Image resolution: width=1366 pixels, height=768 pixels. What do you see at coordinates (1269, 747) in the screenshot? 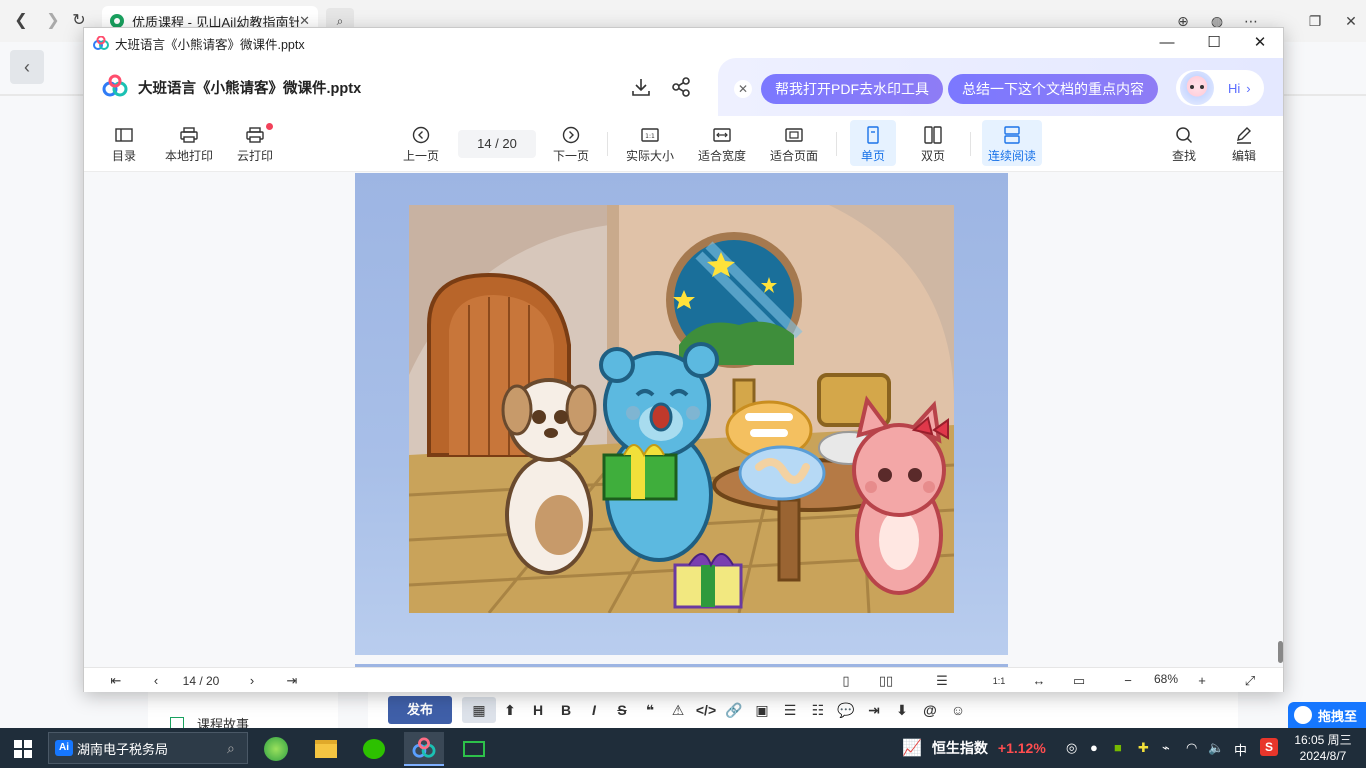
I see `sogou-ime-icon: S` at bounding box center [1269, 747].